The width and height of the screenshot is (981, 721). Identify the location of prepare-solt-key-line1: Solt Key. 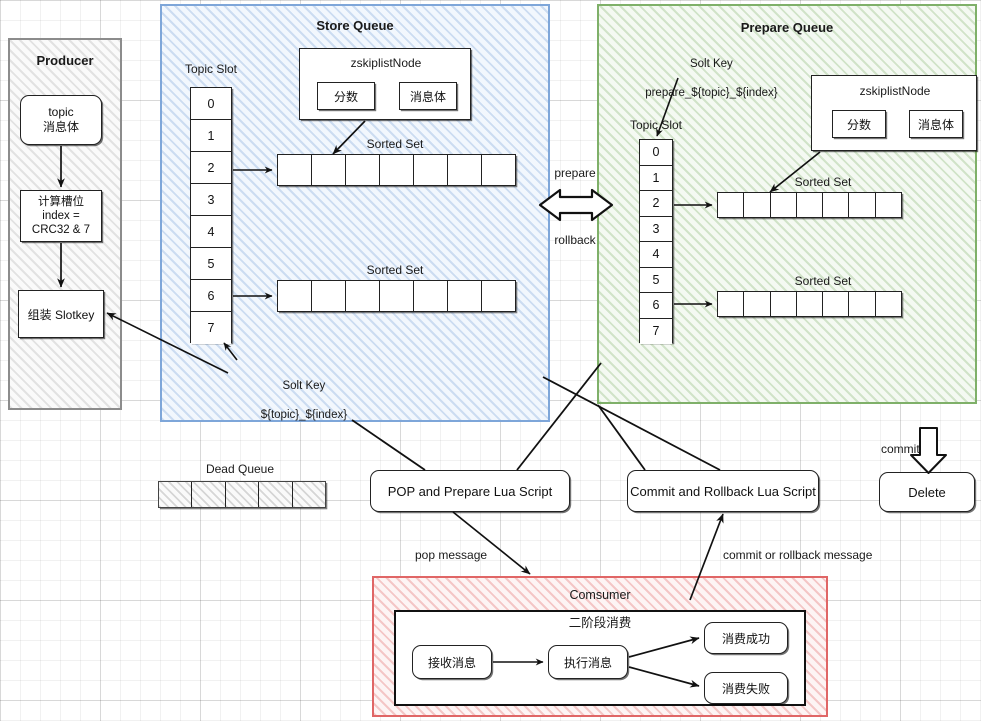
(711, 64).